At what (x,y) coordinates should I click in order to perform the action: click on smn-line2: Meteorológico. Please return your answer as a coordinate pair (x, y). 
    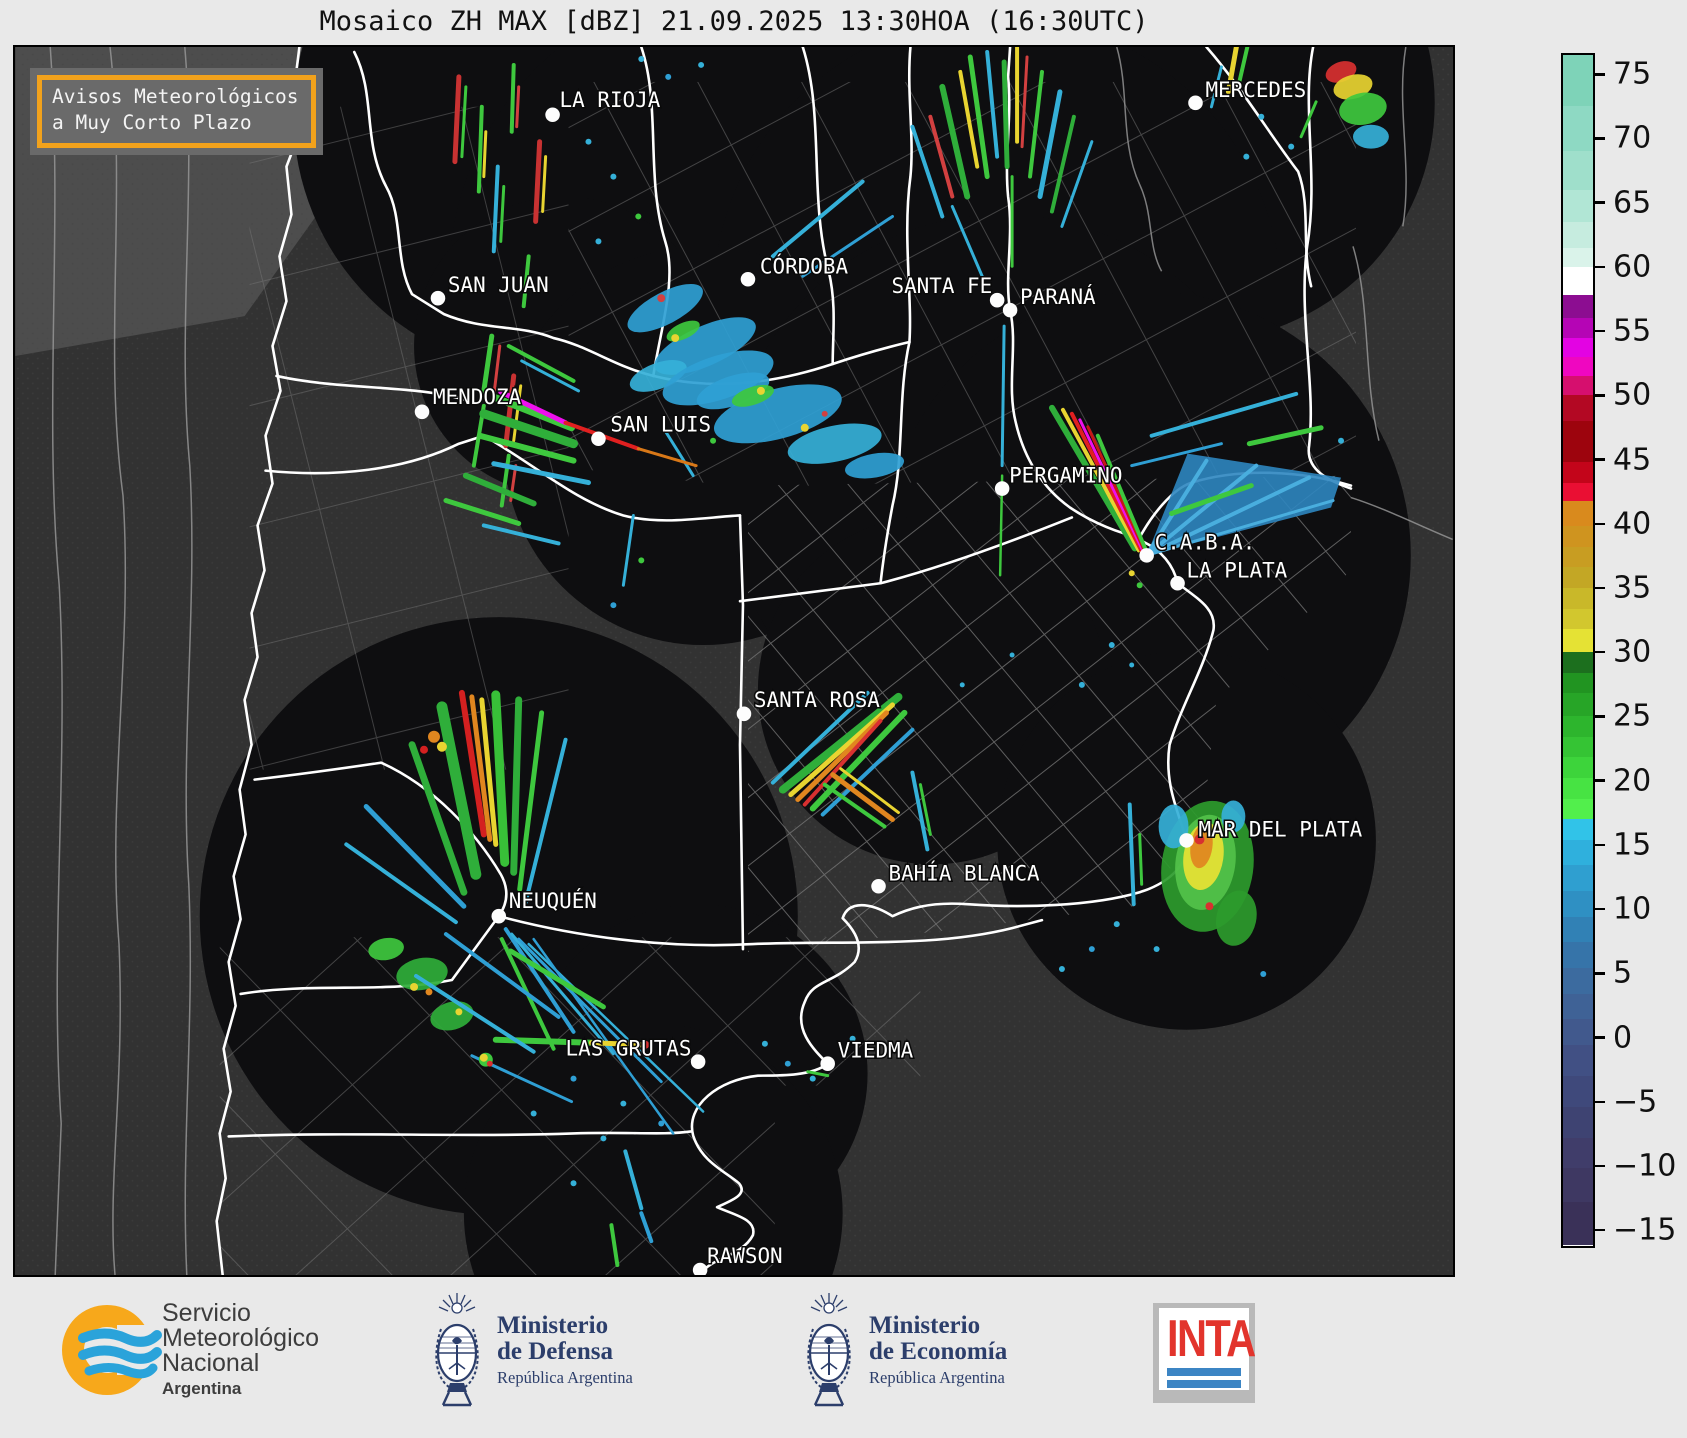
    Looking at the image, I should click on (241, 1338).